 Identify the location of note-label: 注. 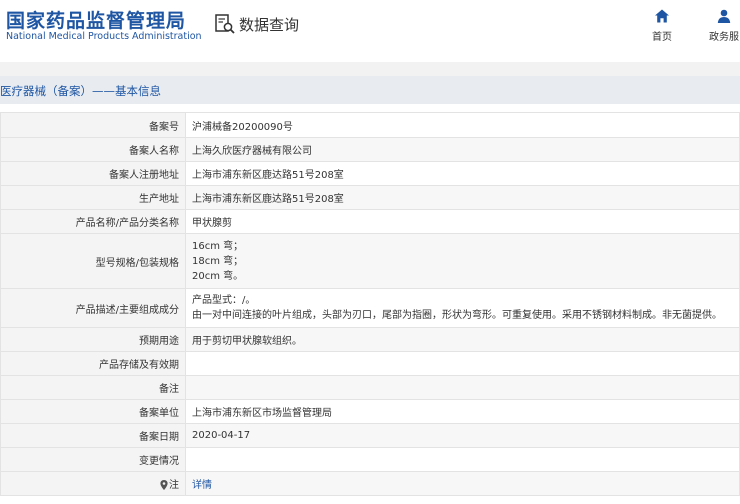
(174, 485).